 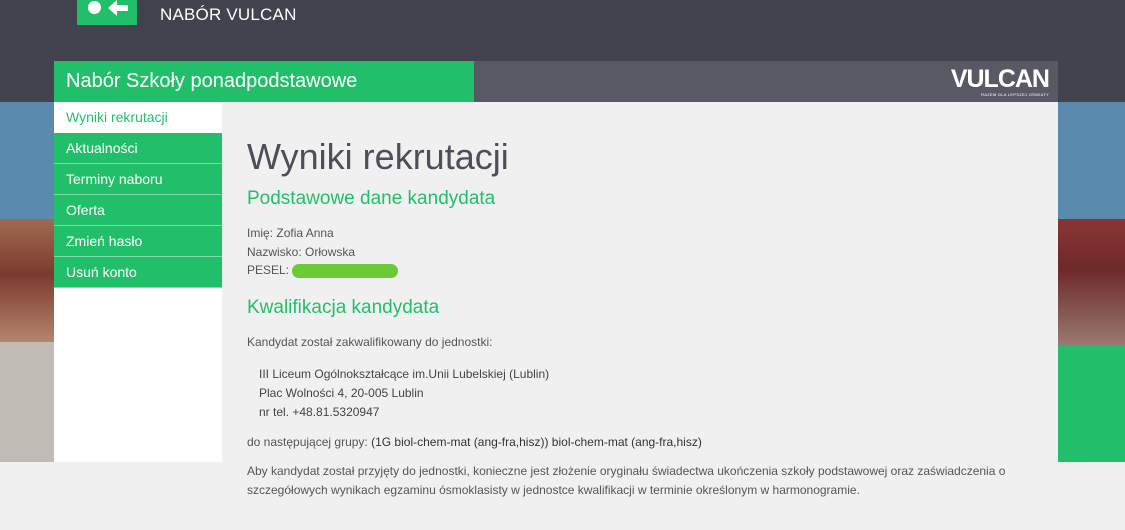 I want to click on module-title: Nabór Szkoły ponadpodstawowe, so click(x=212, y=81).